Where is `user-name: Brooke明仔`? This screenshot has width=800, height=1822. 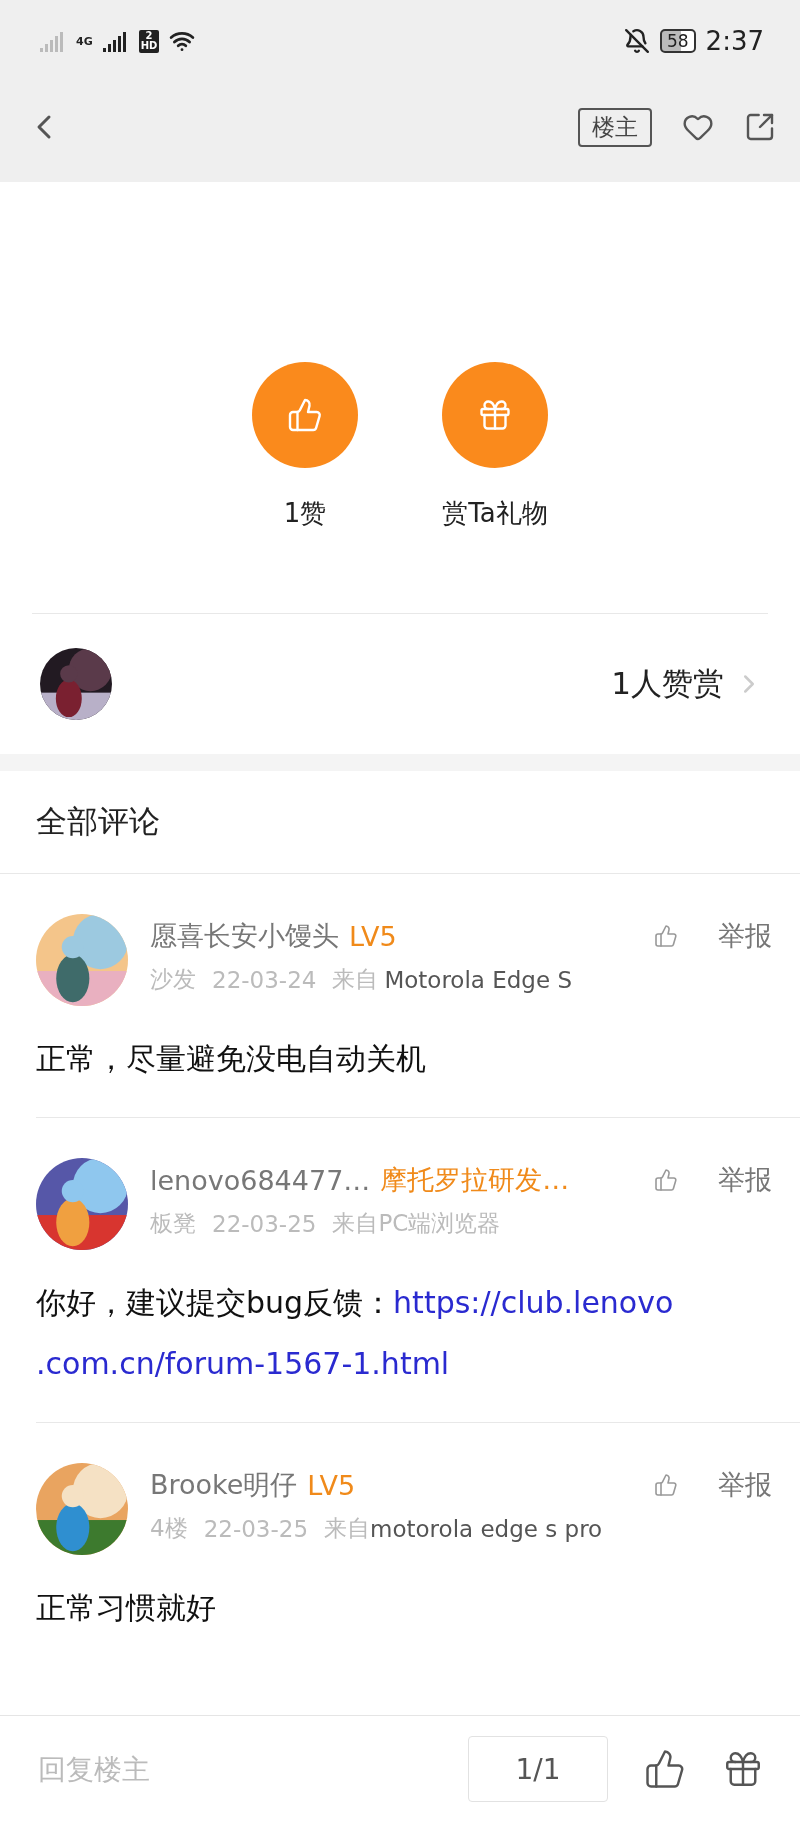
user-name: Brooke明仔 is located at coordinates (224, 1485).